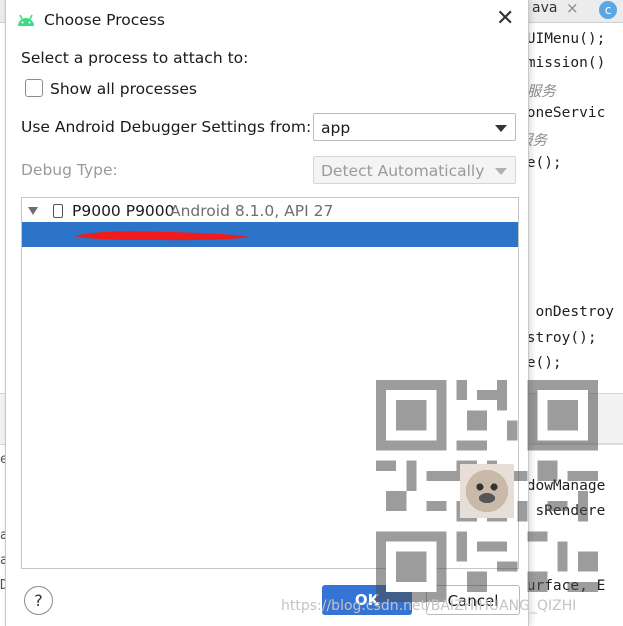 Image resolution: width=623 pixels, height=626 pixels. I want to click on code-line: d onDestroy, so click(566, 312).